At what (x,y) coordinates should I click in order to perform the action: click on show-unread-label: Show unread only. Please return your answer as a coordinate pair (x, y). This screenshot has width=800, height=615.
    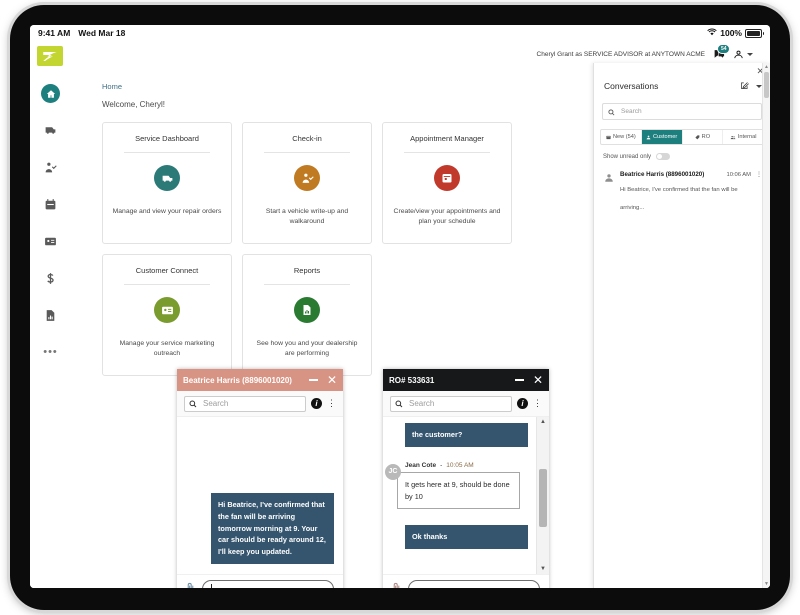
    Looking at the image, I should click on (627, 156).